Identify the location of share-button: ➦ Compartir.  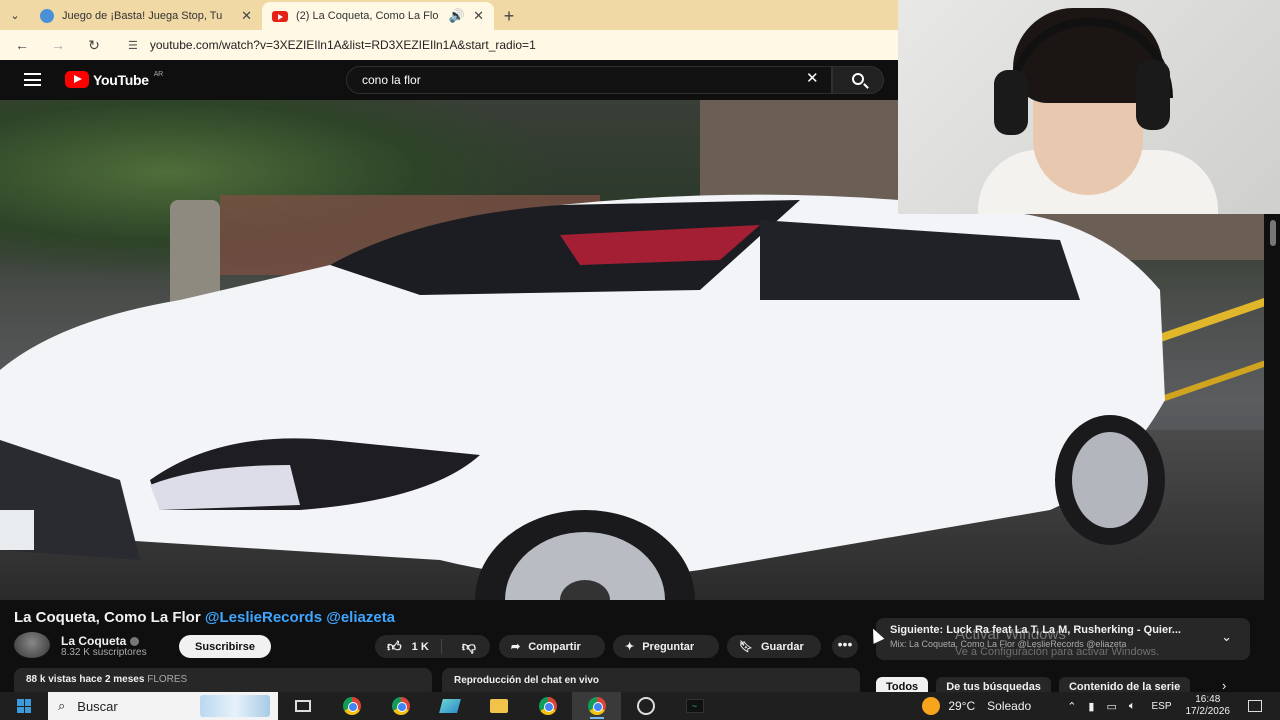
(552, 646).